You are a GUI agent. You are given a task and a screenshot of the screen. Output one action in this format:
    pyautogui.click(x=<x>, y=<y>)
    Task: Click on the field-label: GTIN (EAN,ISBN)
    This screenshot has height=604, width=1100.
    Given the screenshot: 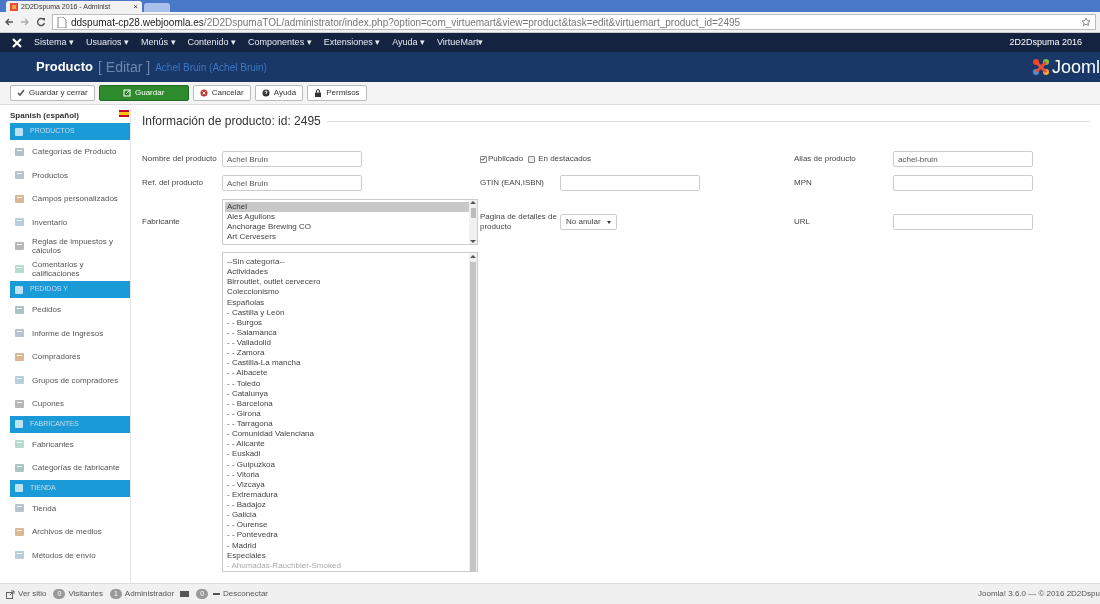 What is the action you would take?
    pyautogui.click(x=512, y=183)
    